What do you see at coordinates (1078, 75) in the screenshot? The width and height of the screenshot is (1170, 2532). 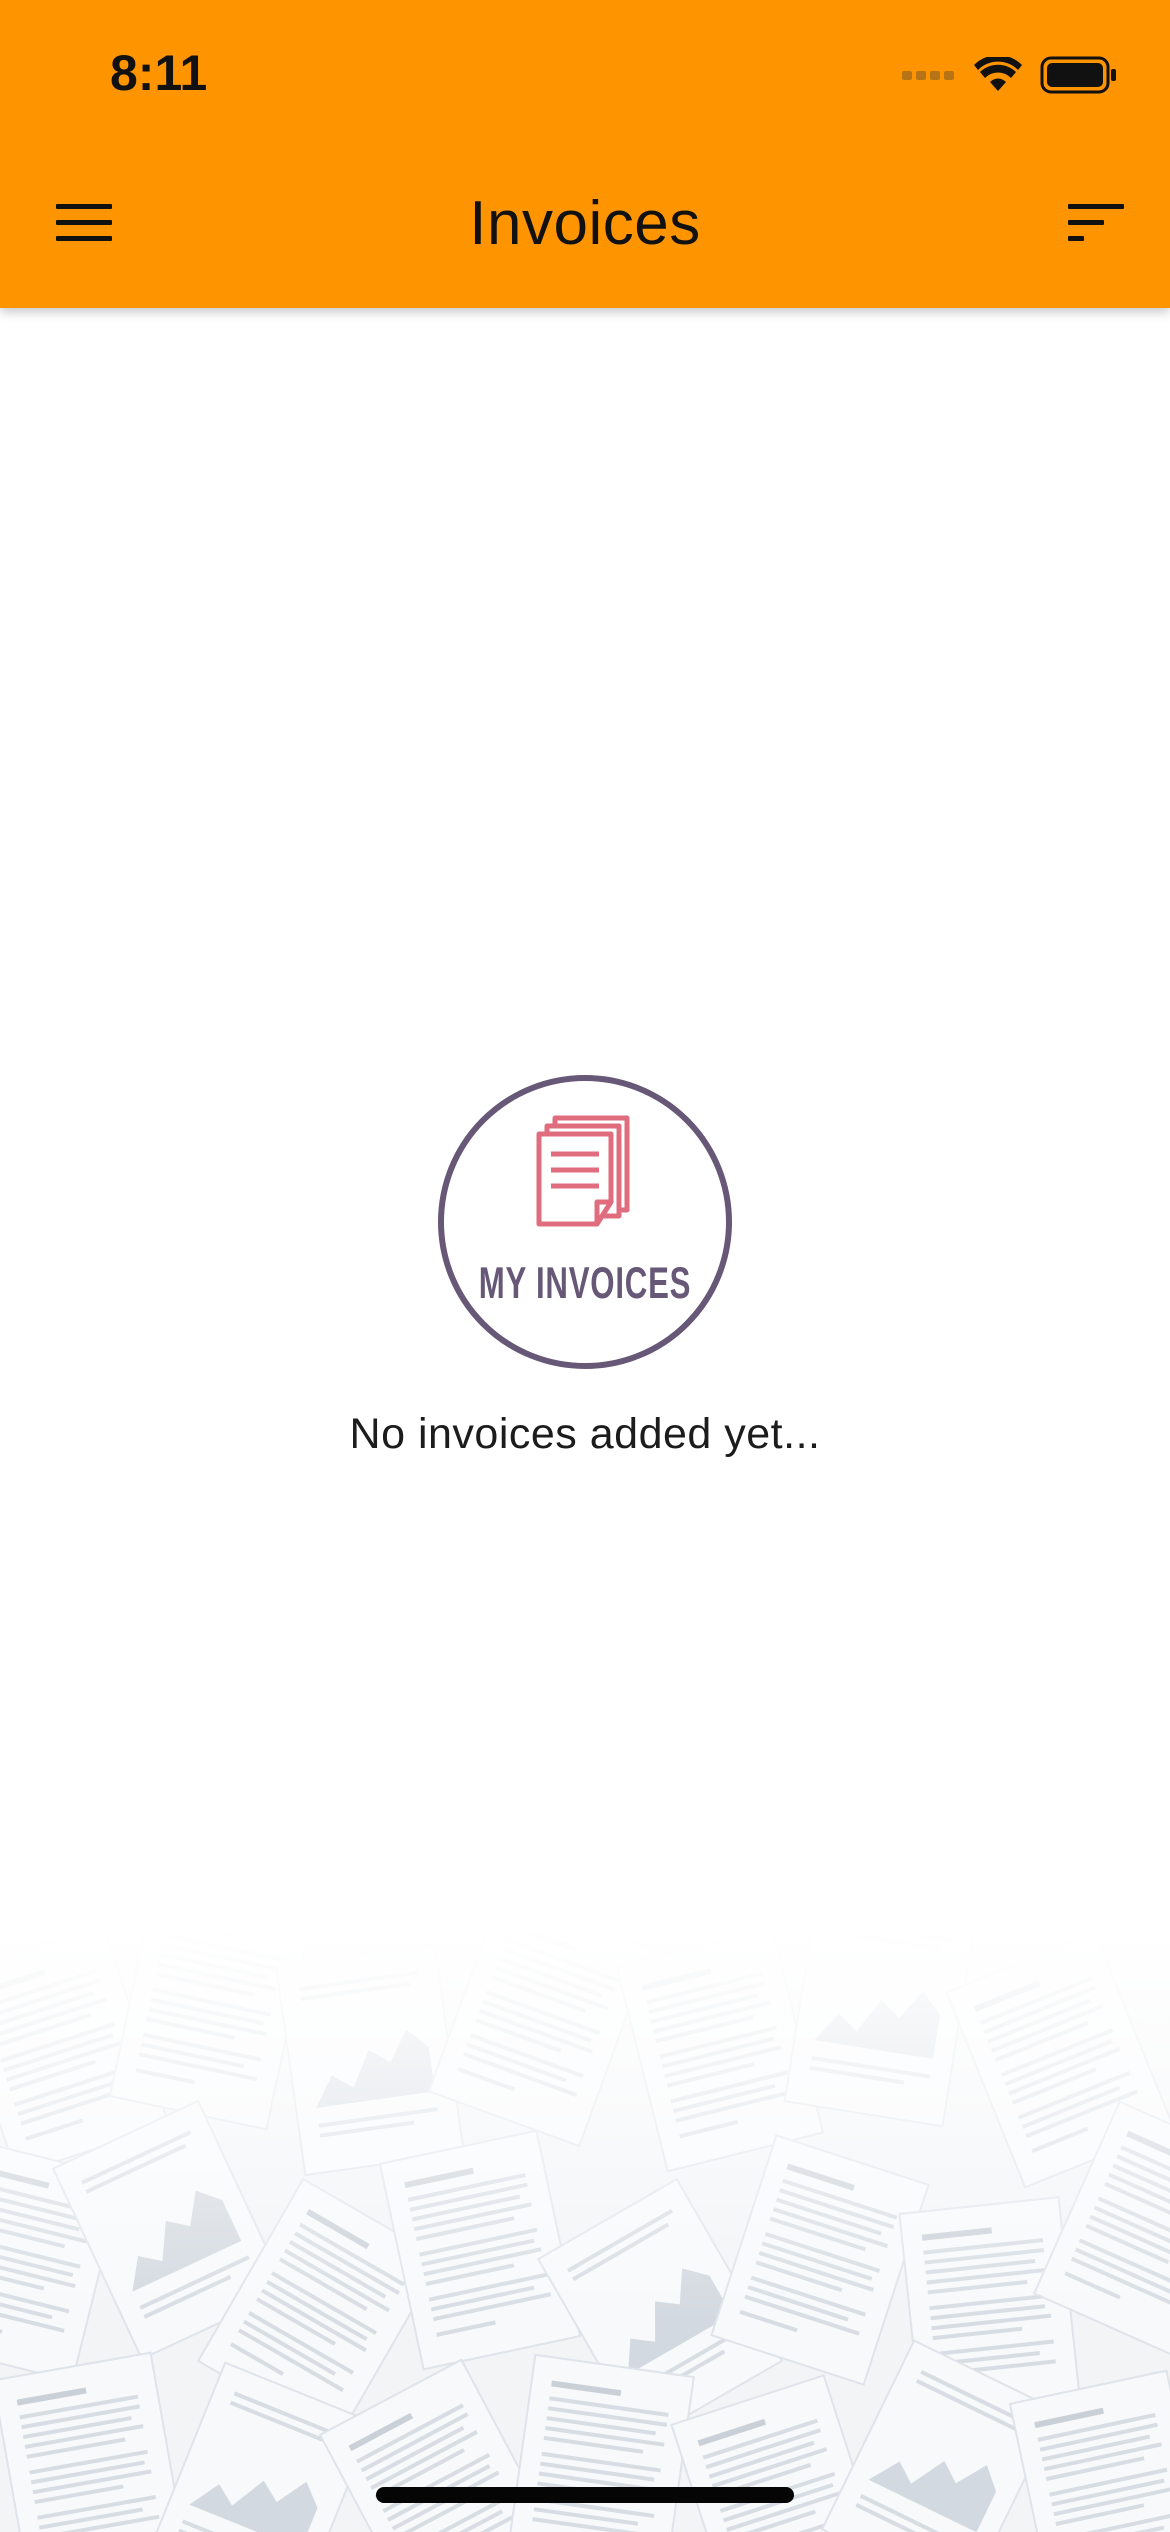 I see `battery-icon` at bounding box center [1078, 75].